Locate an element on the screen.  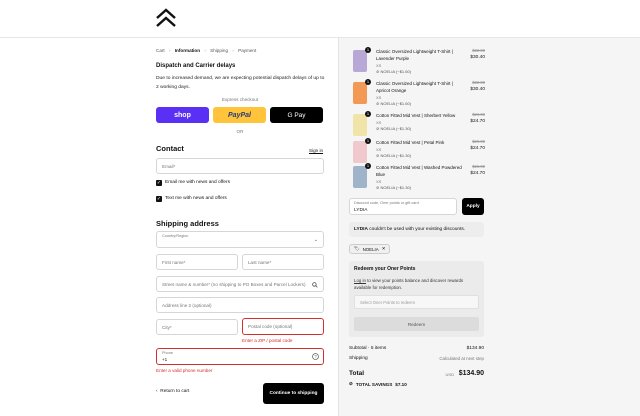
product-name: Cotton Fitted Mid Vest | Sherbert Yellow is located at coordinates (416, 115).